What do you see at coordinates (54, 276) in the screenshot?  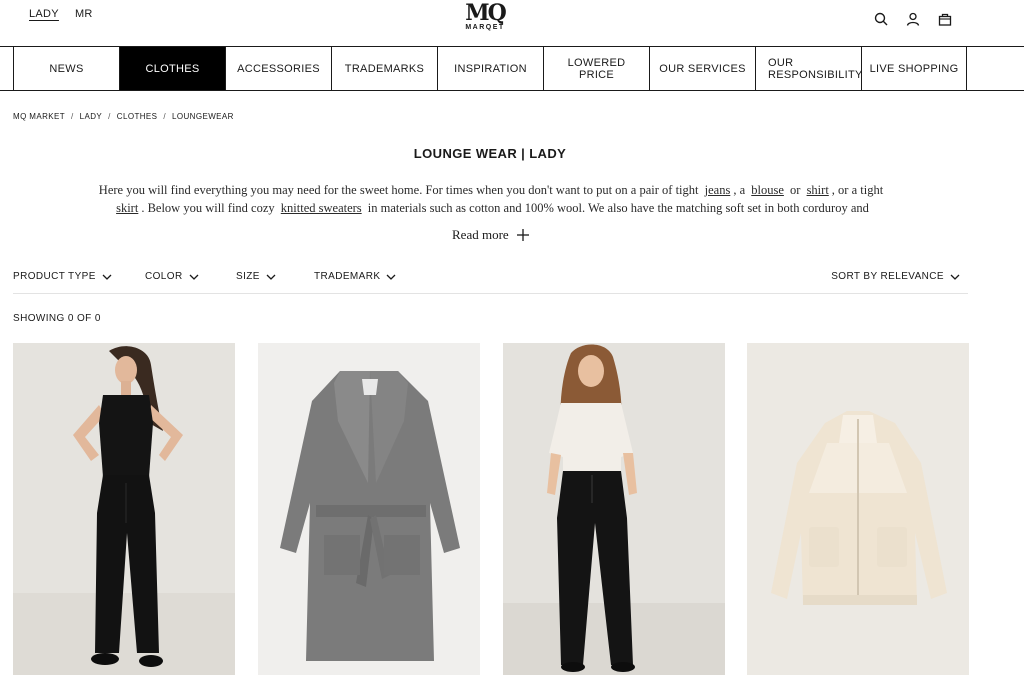 I see `filter-label: PRODUCT TYPE` at bounding box center [54, 276].